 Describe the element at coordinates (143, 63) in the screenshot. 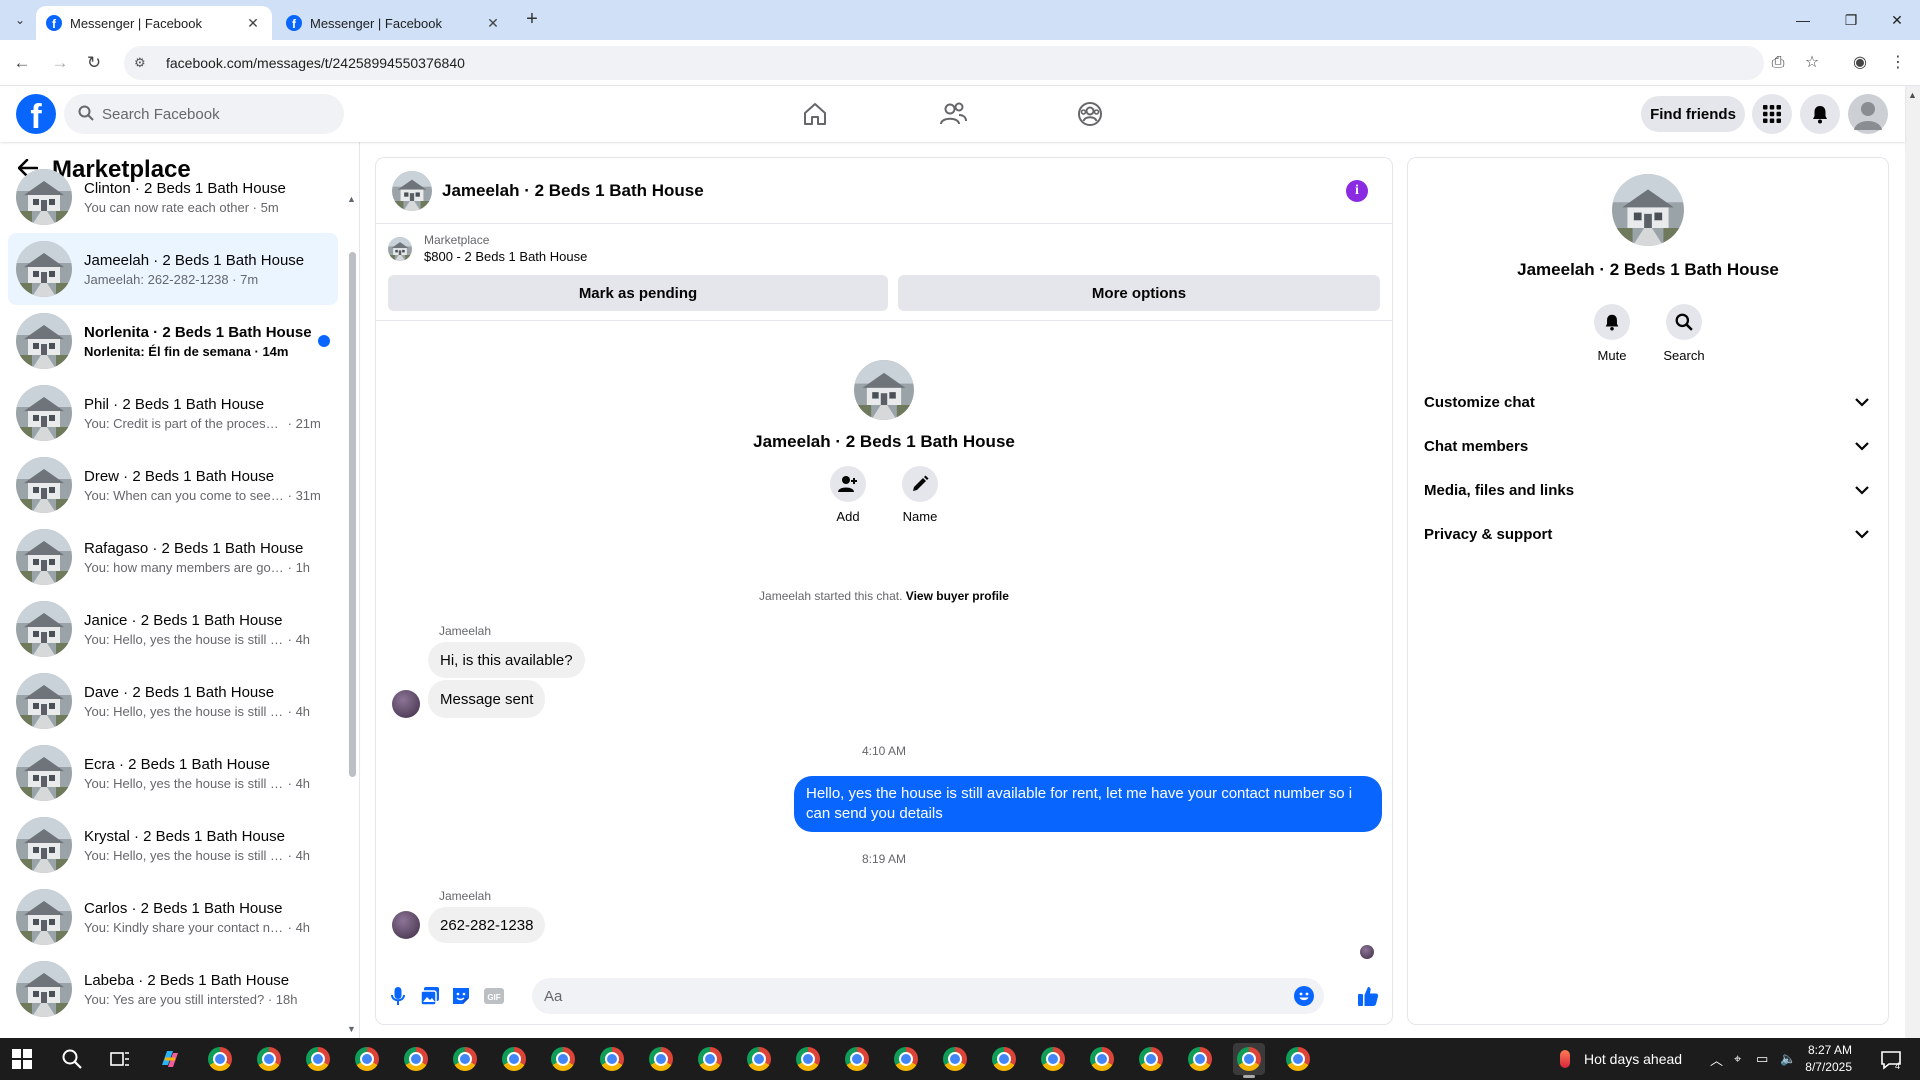

I see `site-info-icon: ⚙` at that location.